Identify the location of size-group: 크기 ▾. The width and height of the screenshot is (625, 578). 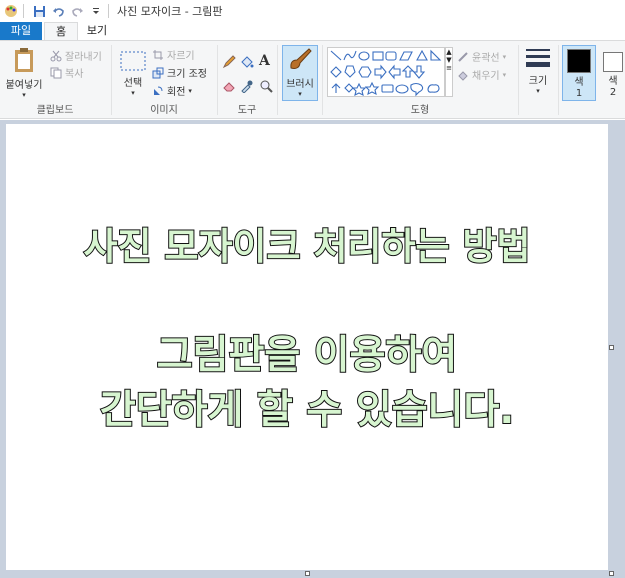
(538, 80).